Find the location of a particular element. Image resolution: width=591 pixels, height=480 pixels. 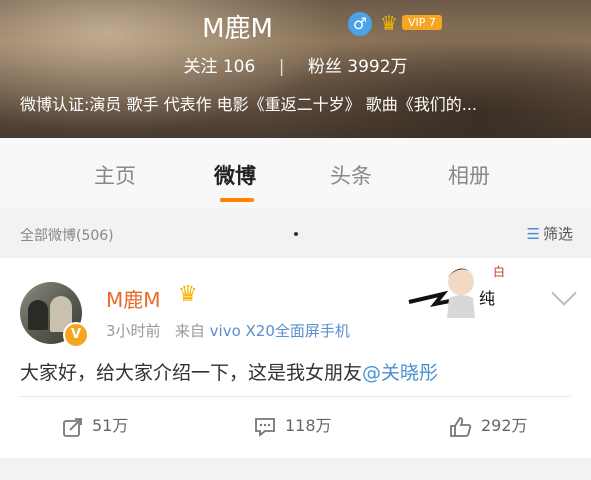

fans-link: 粉丝 3992万 is located at coordinates (358, 67).